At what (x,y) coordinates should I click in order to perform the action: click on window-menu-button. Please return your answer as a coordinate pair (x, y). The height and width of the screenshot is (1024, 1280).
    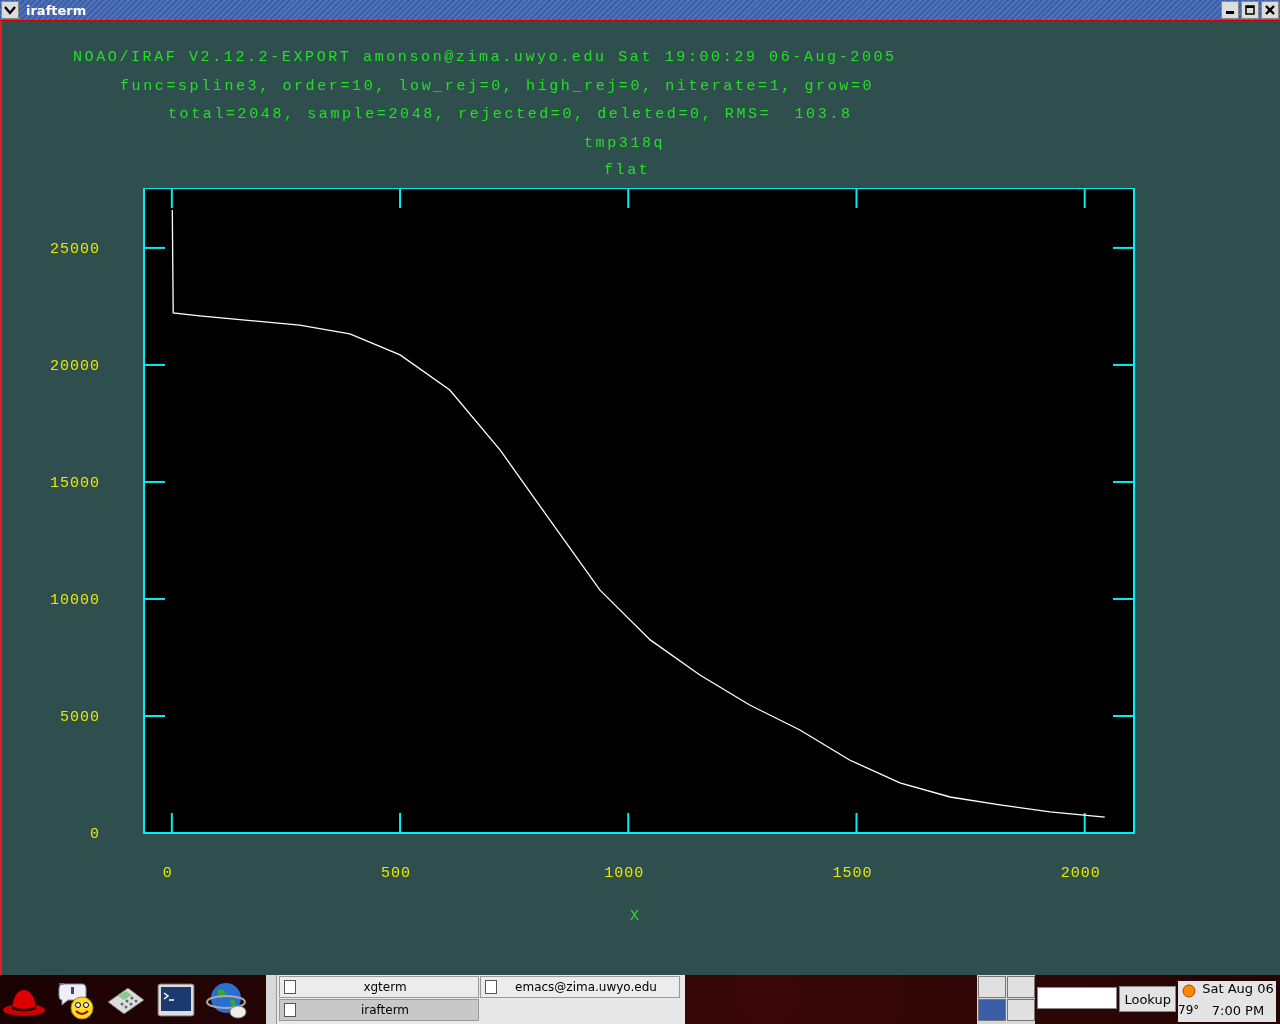
    Looking at the image, I should click on (10, 10).